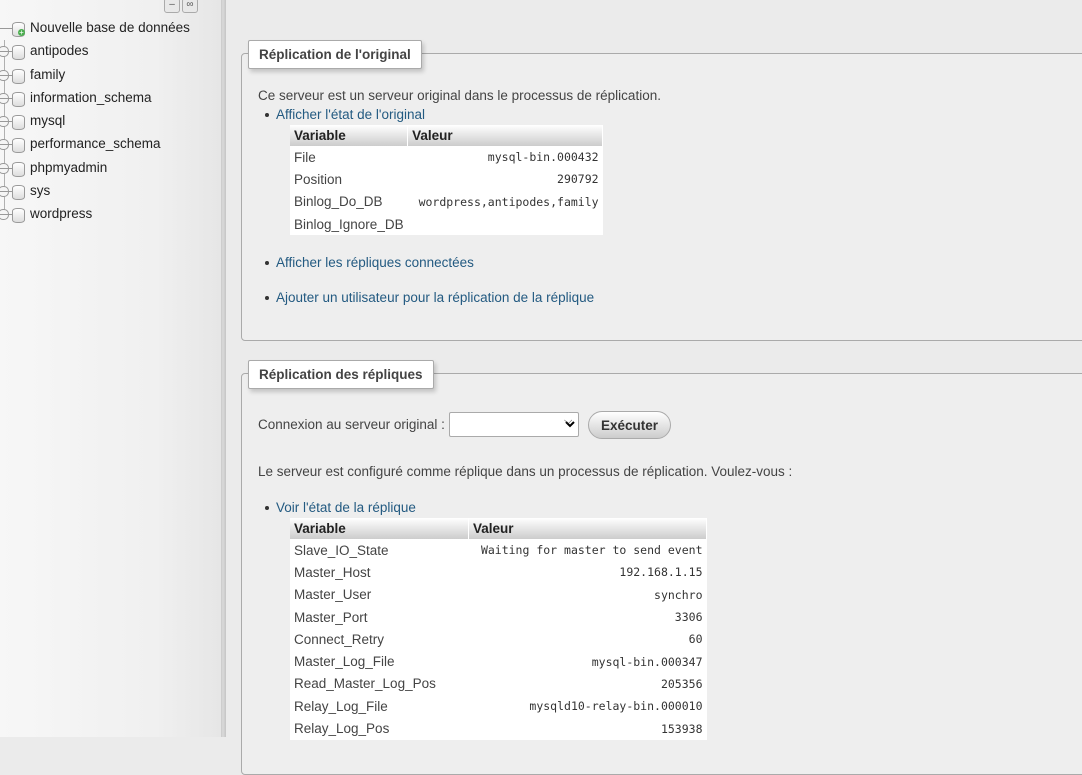 The image size is (1082, 775). I want to click on value-cell: mysqld10-relay-bin.000010, so click(616, 706).